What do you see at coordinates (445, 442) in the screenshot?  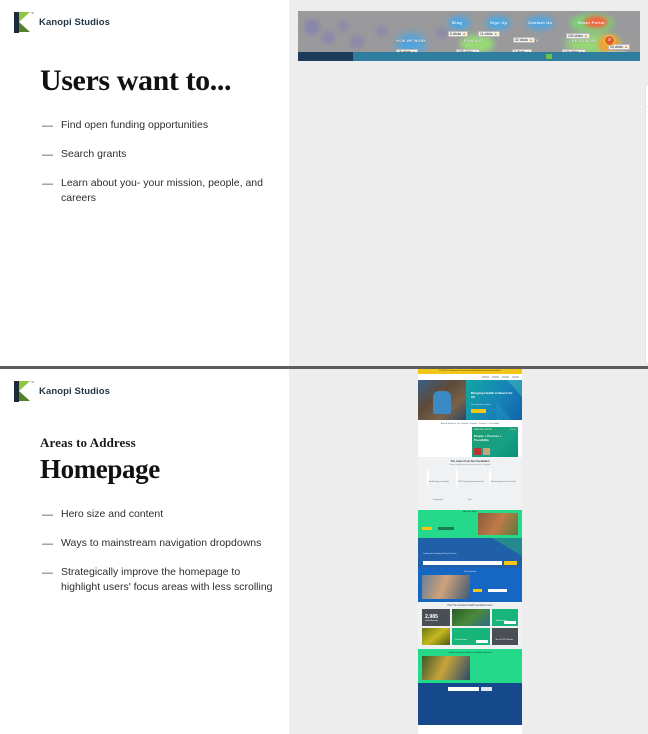 I see `report-text-column` at bounding box center [445, 442].